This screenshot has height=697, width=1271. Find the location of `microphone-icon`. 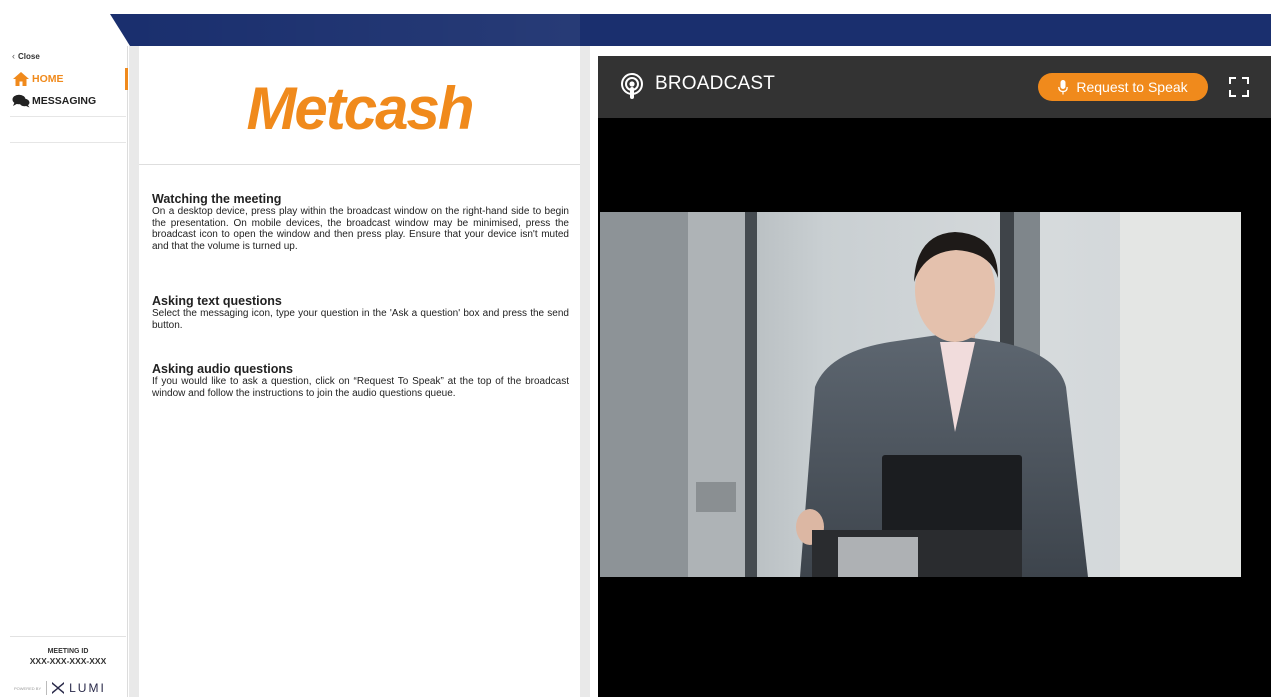

microphone-icon is located at coordinates (1063, 86).